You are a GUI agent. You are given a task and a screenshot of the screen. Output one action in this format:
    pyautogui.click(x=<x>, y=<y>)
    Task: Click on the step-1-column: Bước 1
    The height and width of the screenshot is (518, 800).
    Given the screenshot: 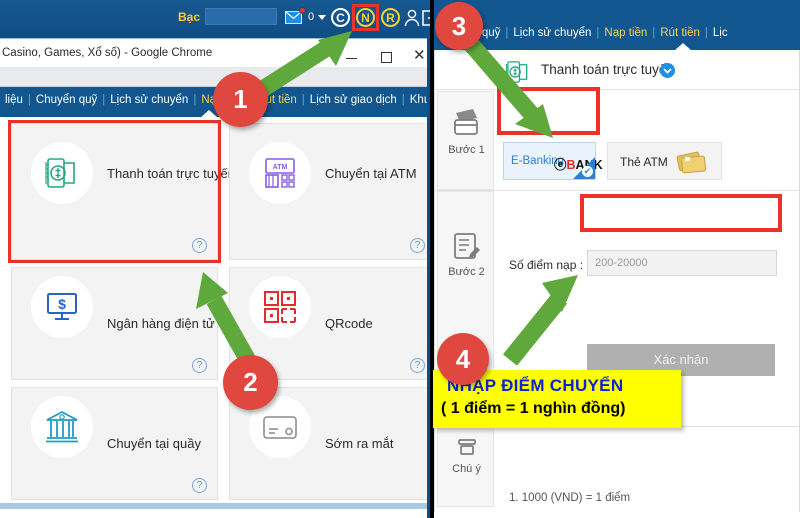 What is the action you would take?
    pyautogui.click(x=465, y=140)
    